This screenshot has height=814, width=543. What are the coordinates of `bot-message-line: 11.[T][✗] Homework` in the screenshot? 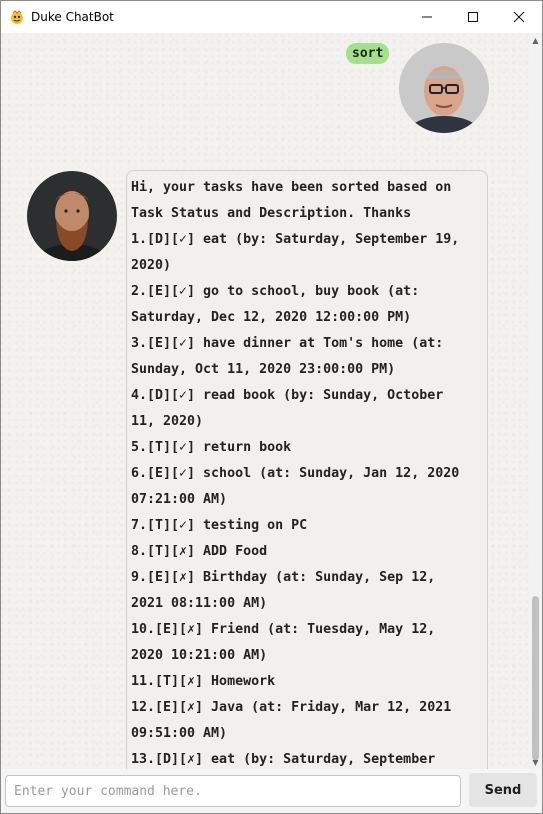 It's located at (203, 681).